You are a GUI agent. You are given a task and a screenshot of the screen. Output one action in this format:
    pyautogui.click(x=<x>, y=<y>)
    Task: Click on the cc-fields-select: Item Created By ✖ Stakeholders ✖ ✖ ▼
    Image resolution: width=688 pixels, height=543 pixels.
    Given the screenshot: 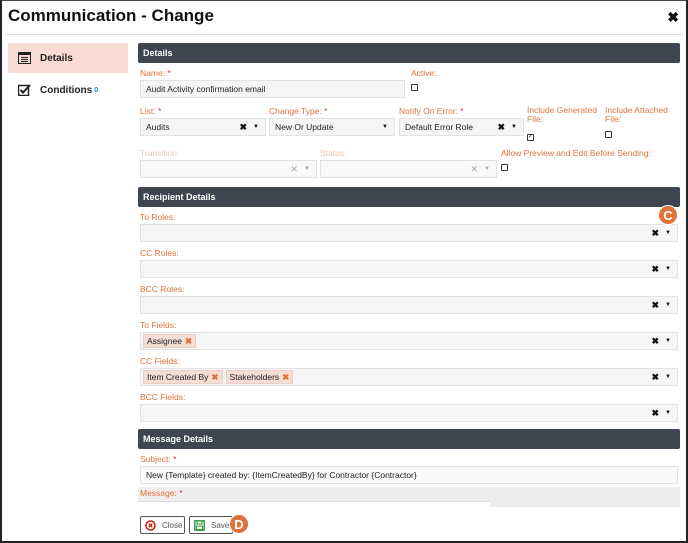 What is the action you would take?
    pyautogui.click(x=409, y=377)
    